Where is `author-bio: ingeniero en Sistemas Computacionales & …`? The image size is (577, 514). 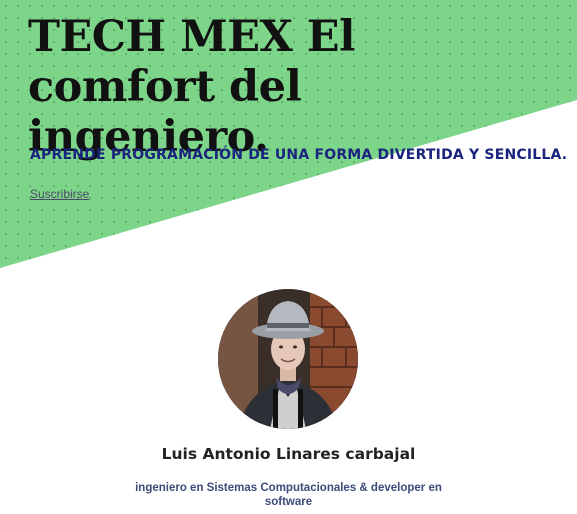 author-bio: ingeniero en Sistemas Computacionales & … is located at coordinates (288, 495).